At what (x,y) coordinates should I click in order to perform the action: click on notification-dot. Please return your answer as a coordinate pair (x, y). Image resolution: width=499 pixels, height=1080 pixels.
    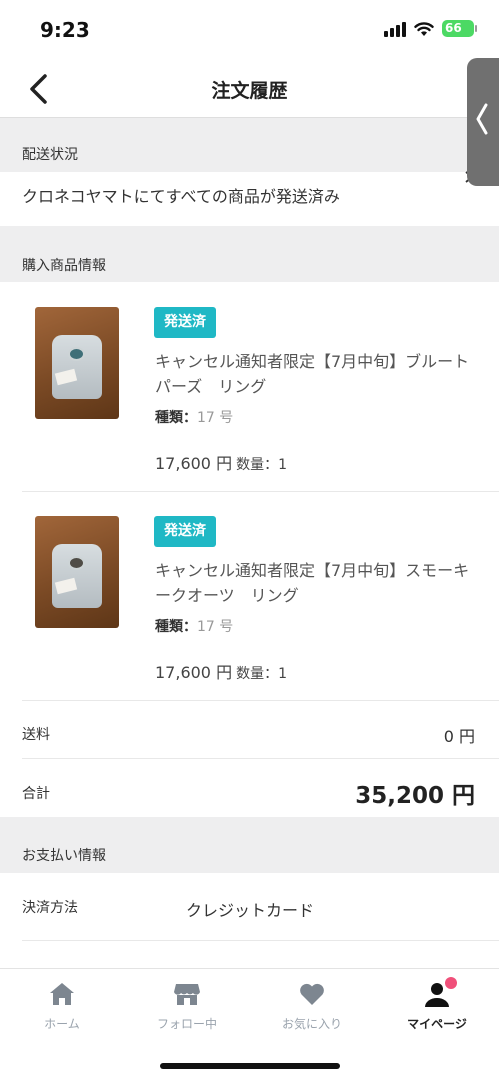
    Looking at the image, I should click on (451, 983).